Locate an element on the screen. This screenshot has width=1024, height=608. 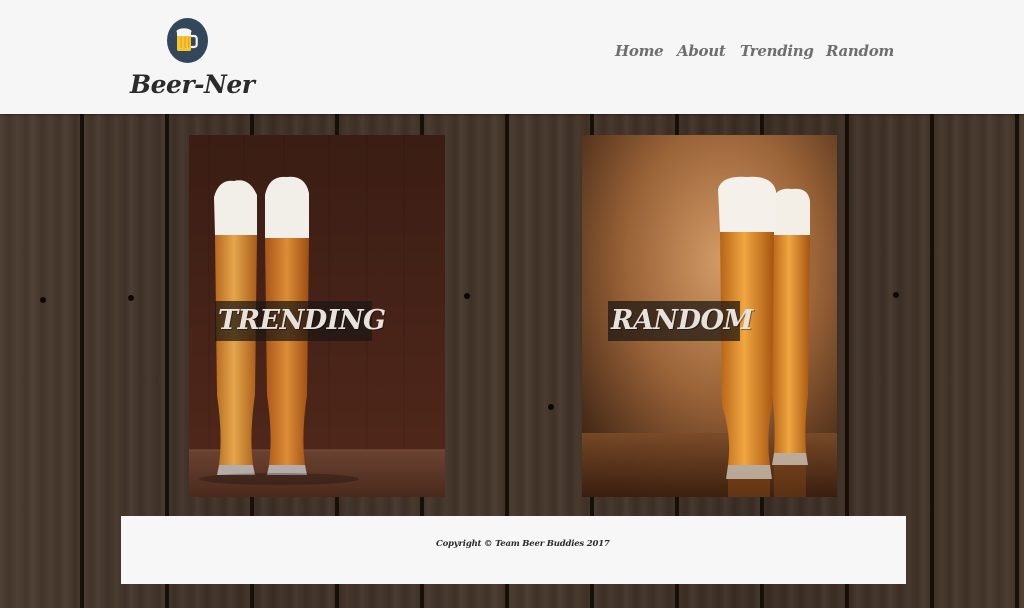
nav-link-about: About is located at coordinates (701, 51).